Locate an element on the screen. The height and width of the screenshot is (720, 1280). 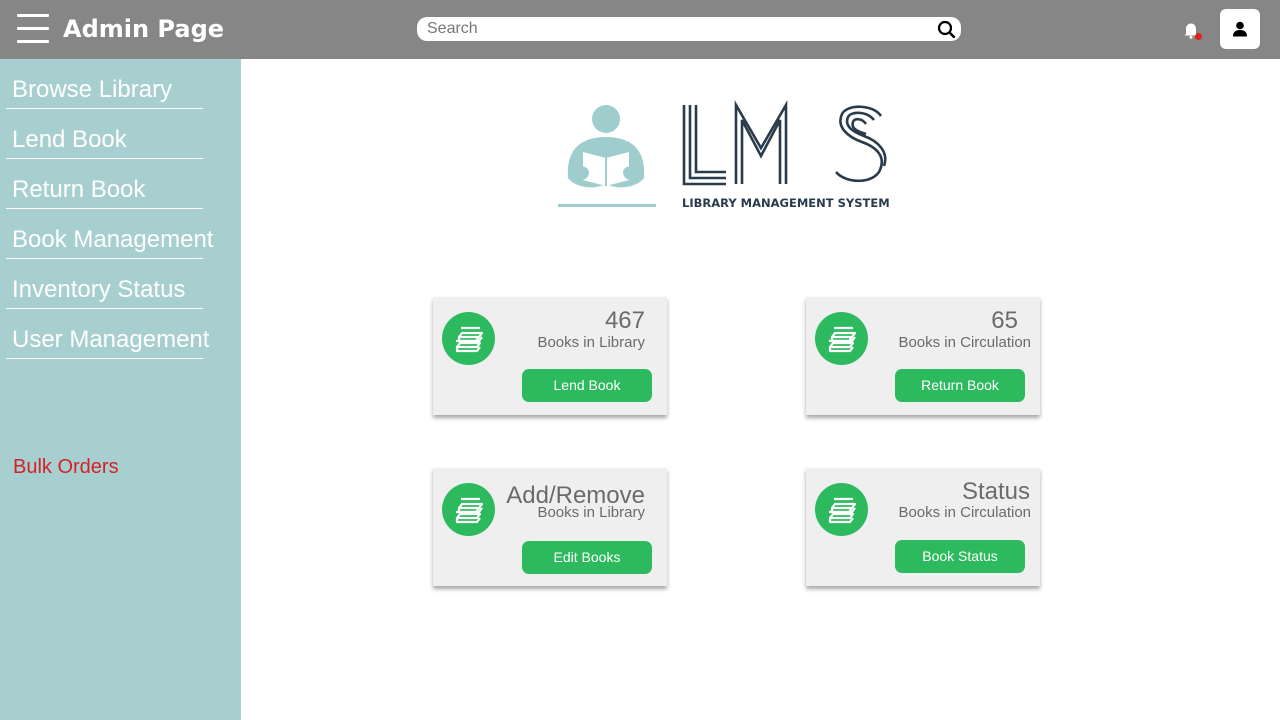
notification-bell is located at coordinates (1192, 31).